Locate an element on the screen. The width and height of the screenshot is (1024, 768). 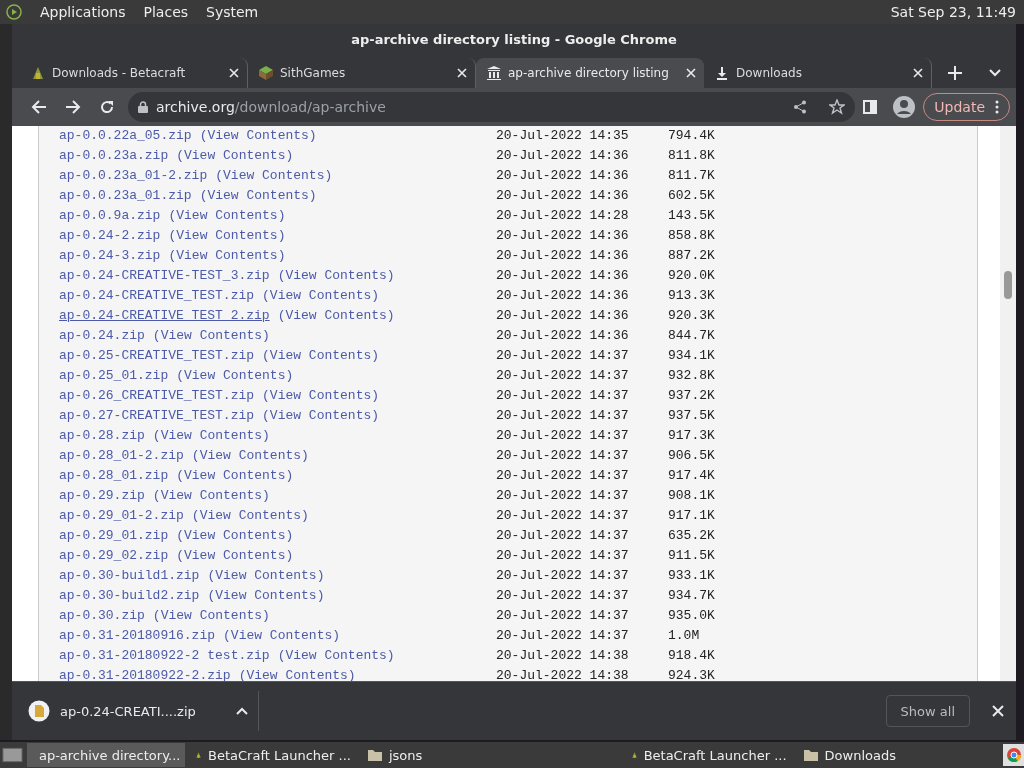
forward-arrow-icon is located at coordinates (73, 106).